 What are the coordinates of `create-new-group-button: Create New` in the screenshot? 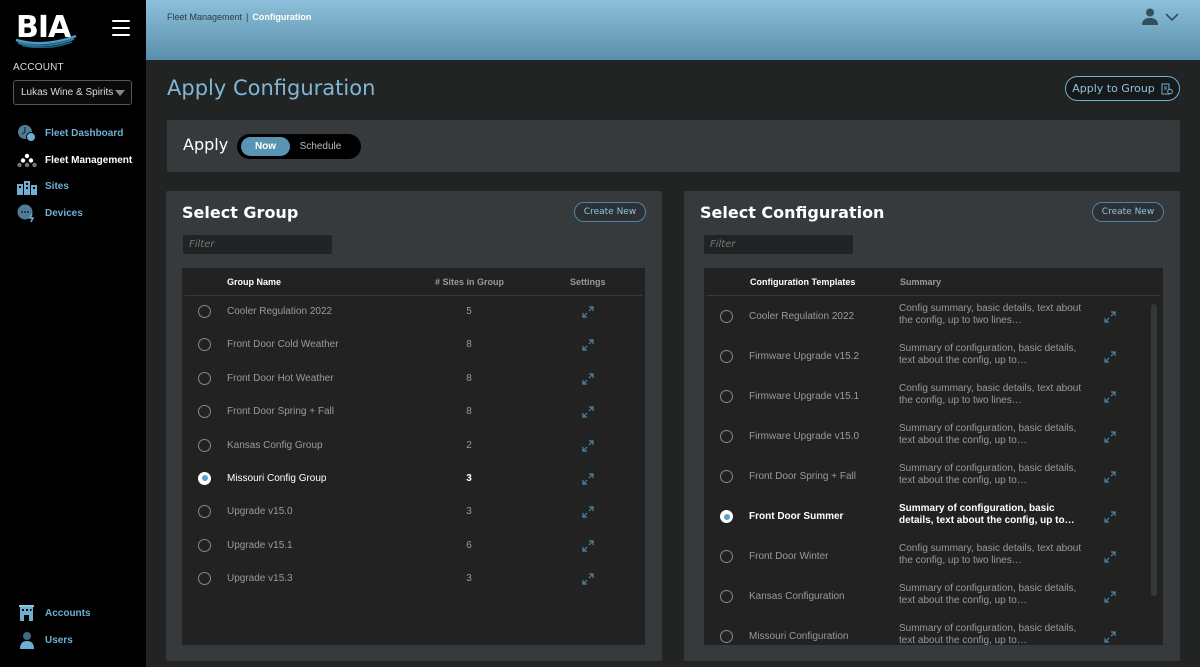 It's located at (610, 212).